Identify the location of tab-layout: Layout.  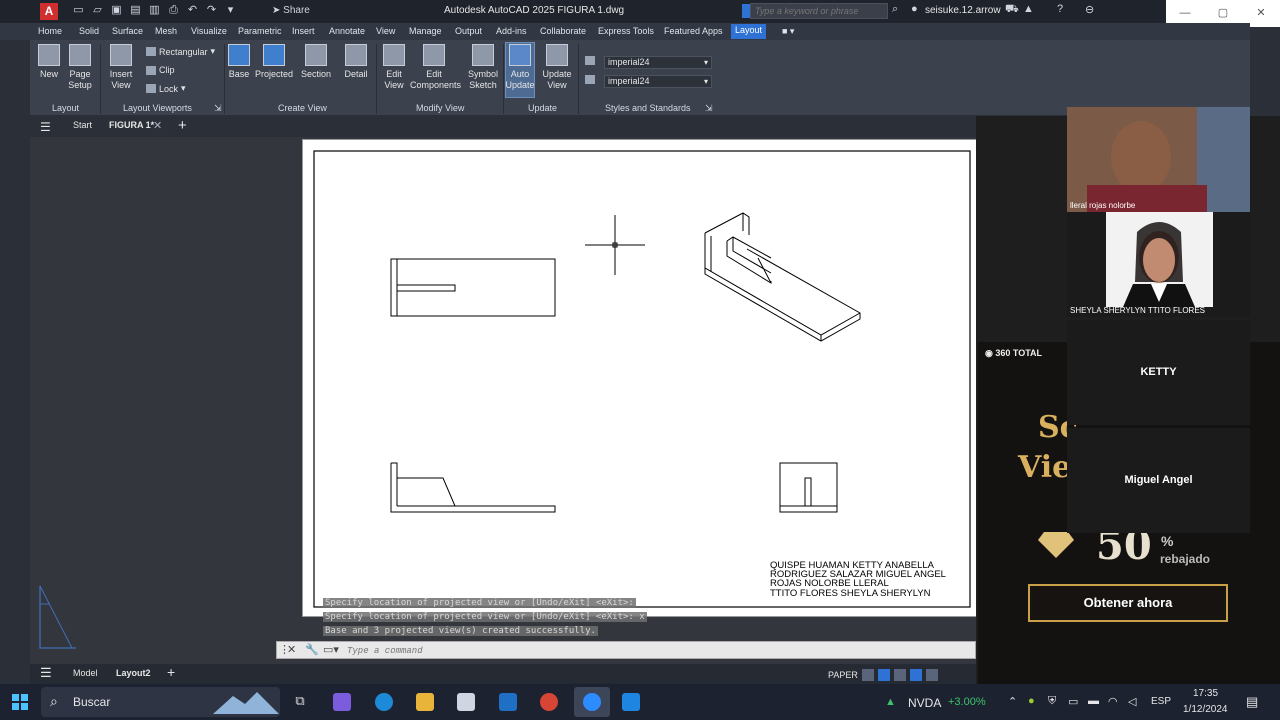
(749, 31).